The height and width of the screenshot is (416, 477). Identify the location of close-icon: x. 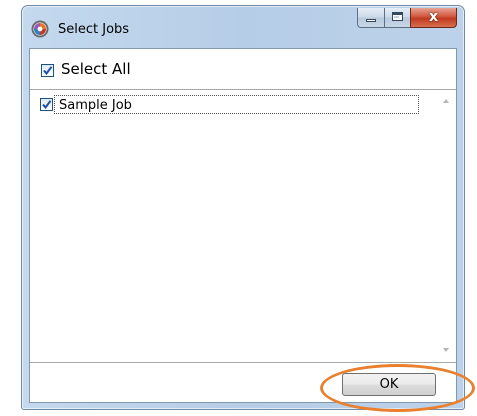
(433, 17).